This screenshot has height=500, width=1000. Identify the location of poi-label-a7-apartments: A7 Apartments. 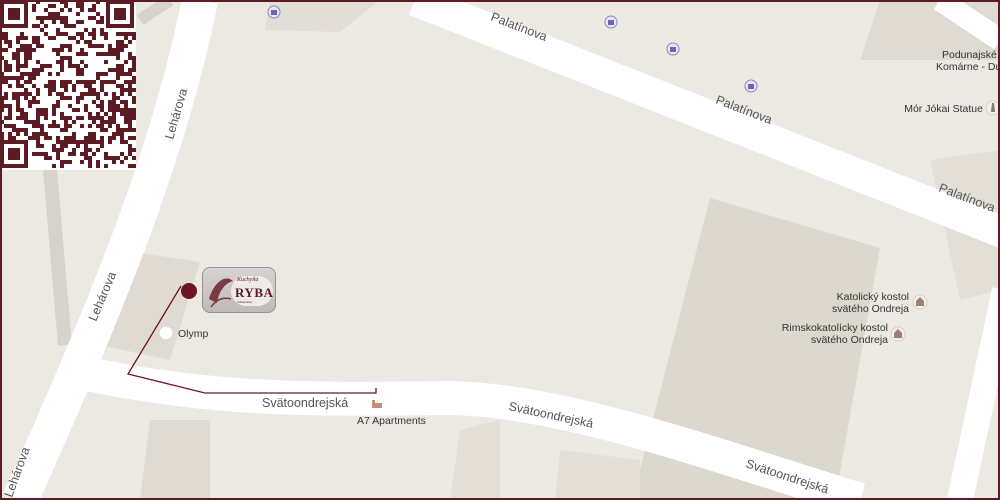
(391, 421).